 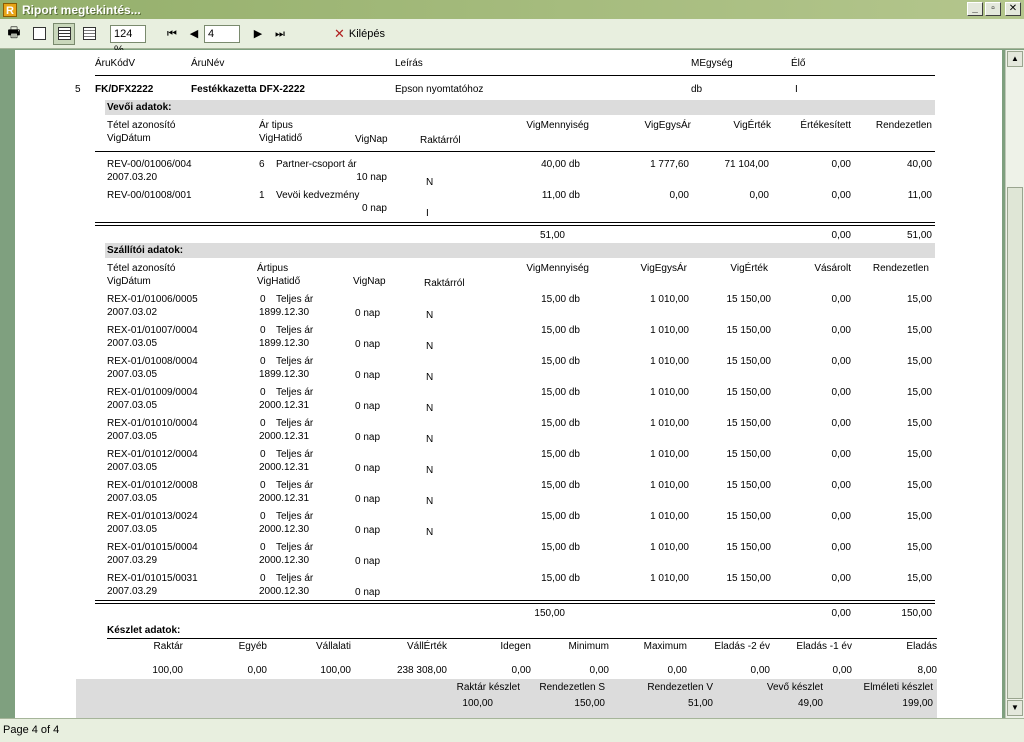 What do you see at coordinates (552, 235) in the screenshot?
I see `buyer-total-qty: 51,00` at bounding box center [552, 235].